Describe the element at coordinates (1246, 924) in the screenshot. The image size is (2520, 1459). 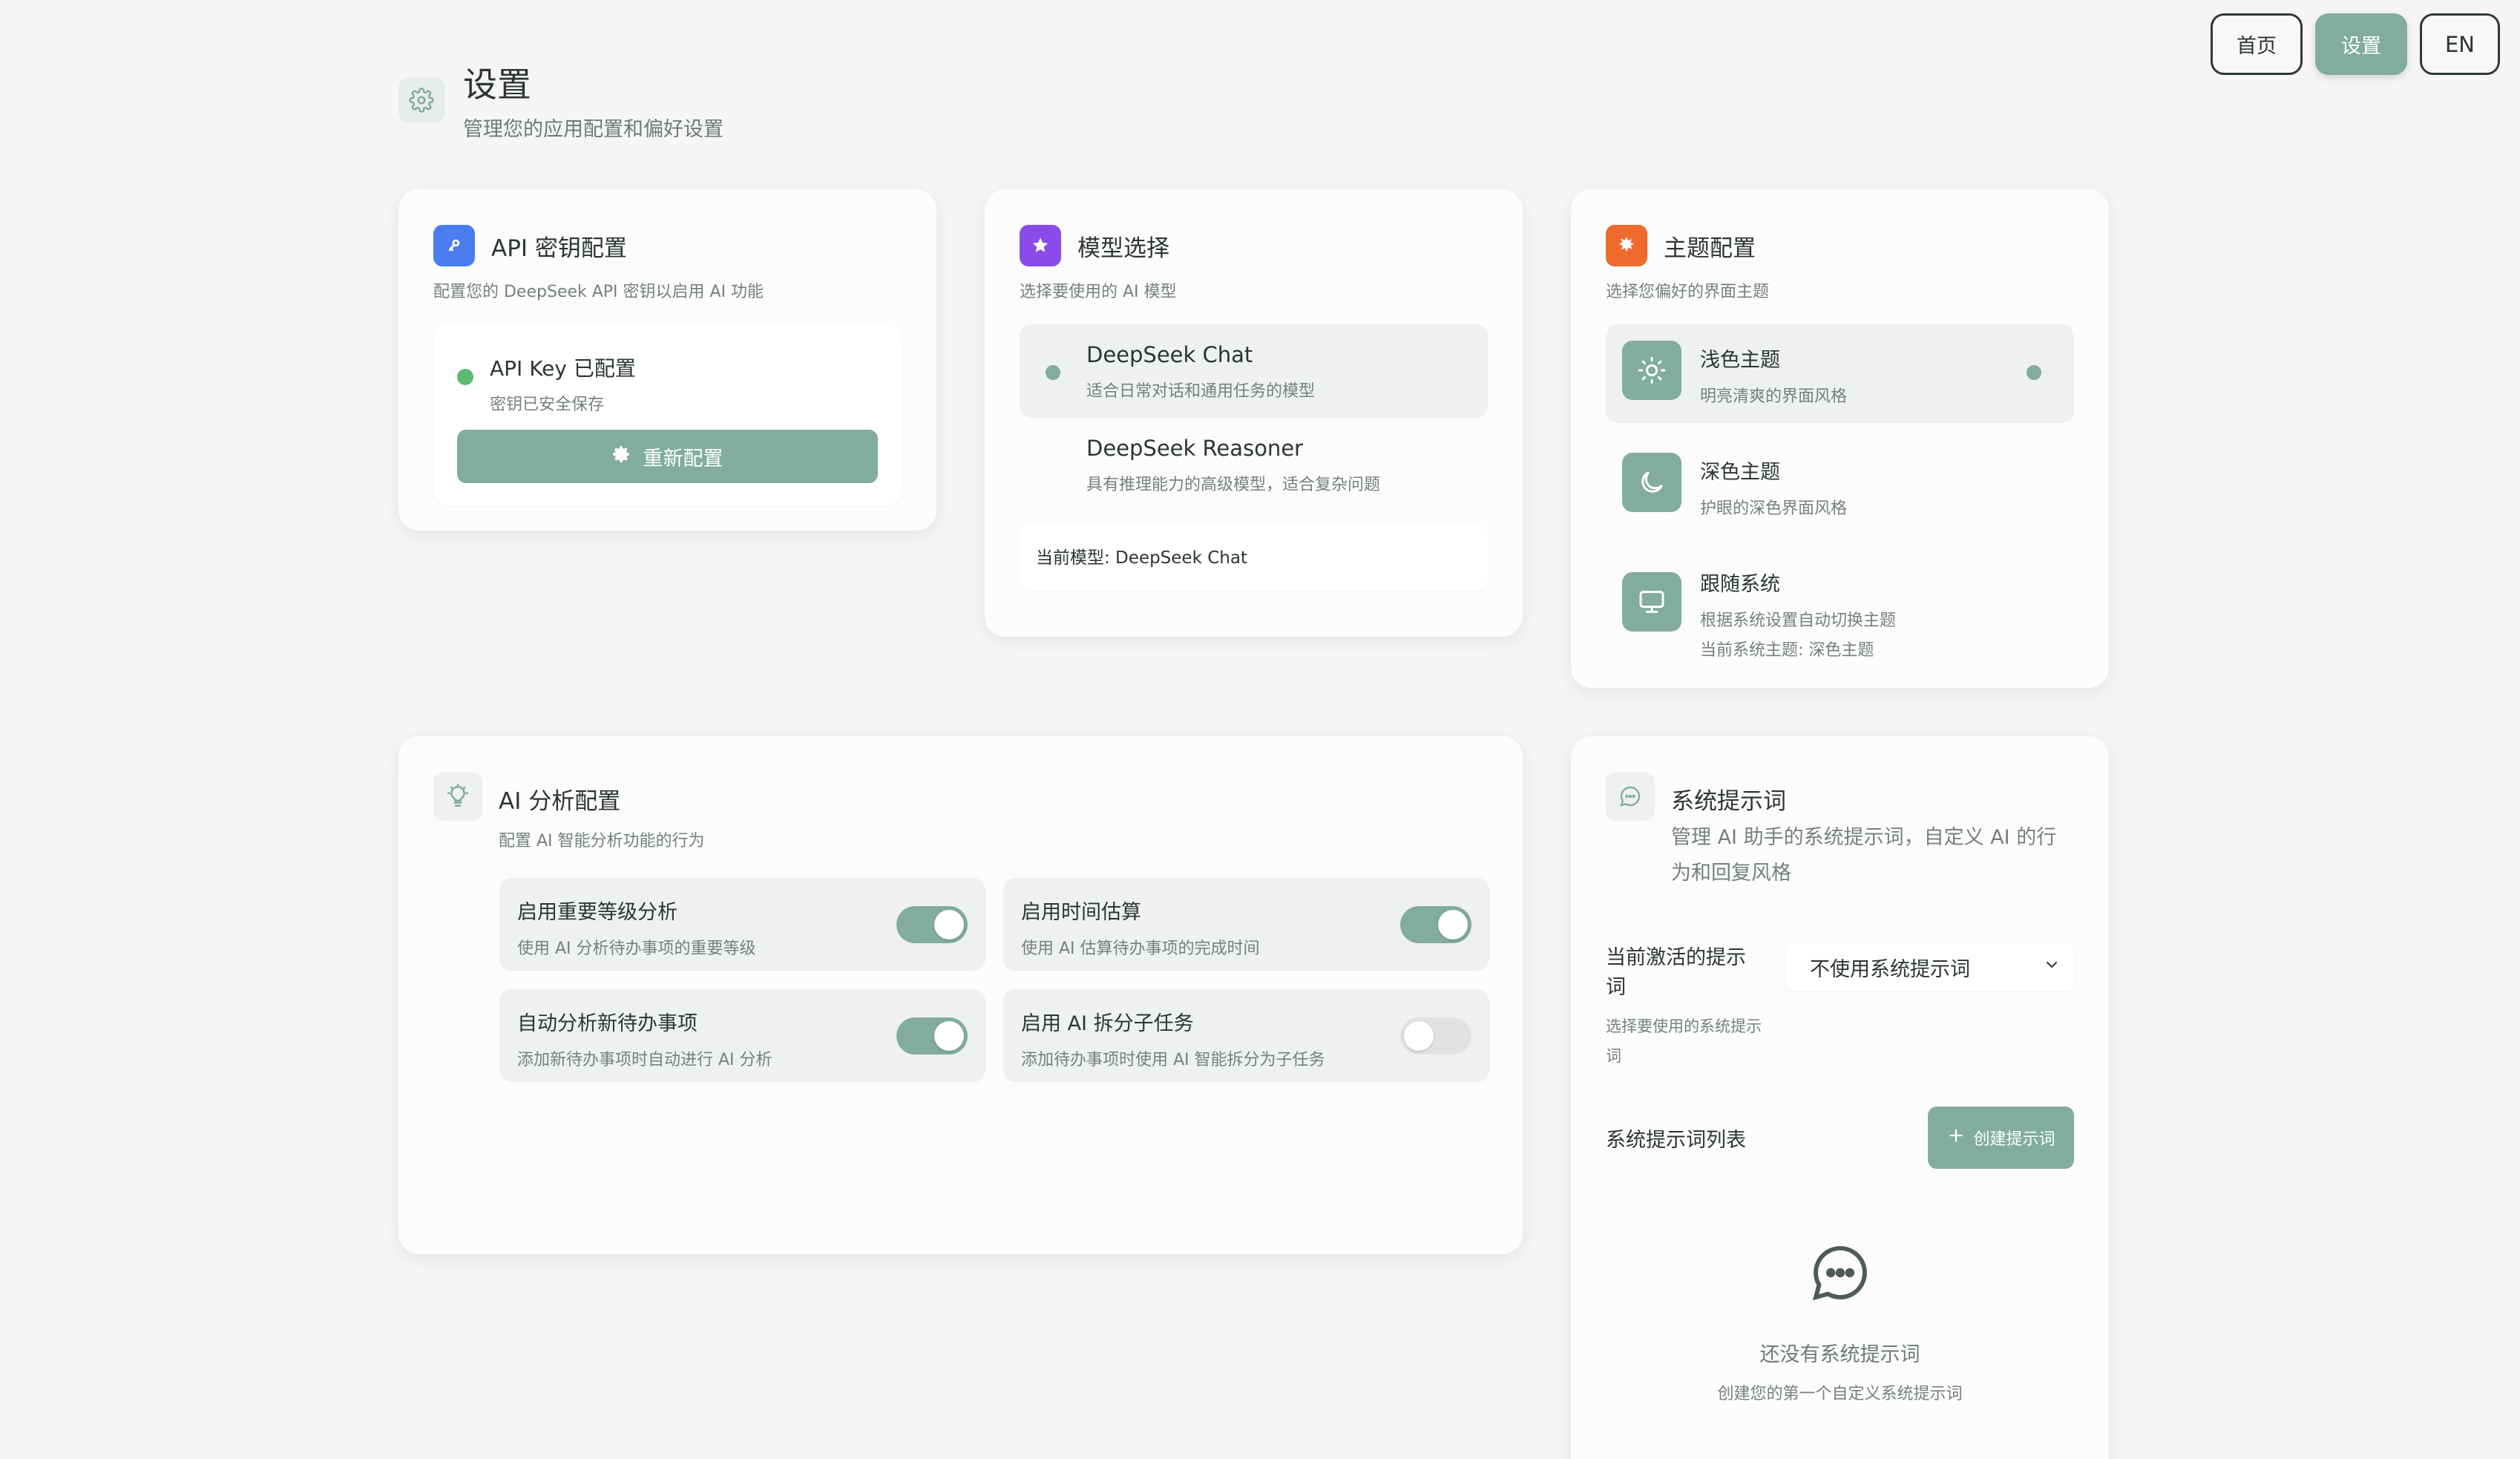
I see `toggle-time-estimate: 启用时间估算 使用 AI 估算待办事项的完成时间` at that location.